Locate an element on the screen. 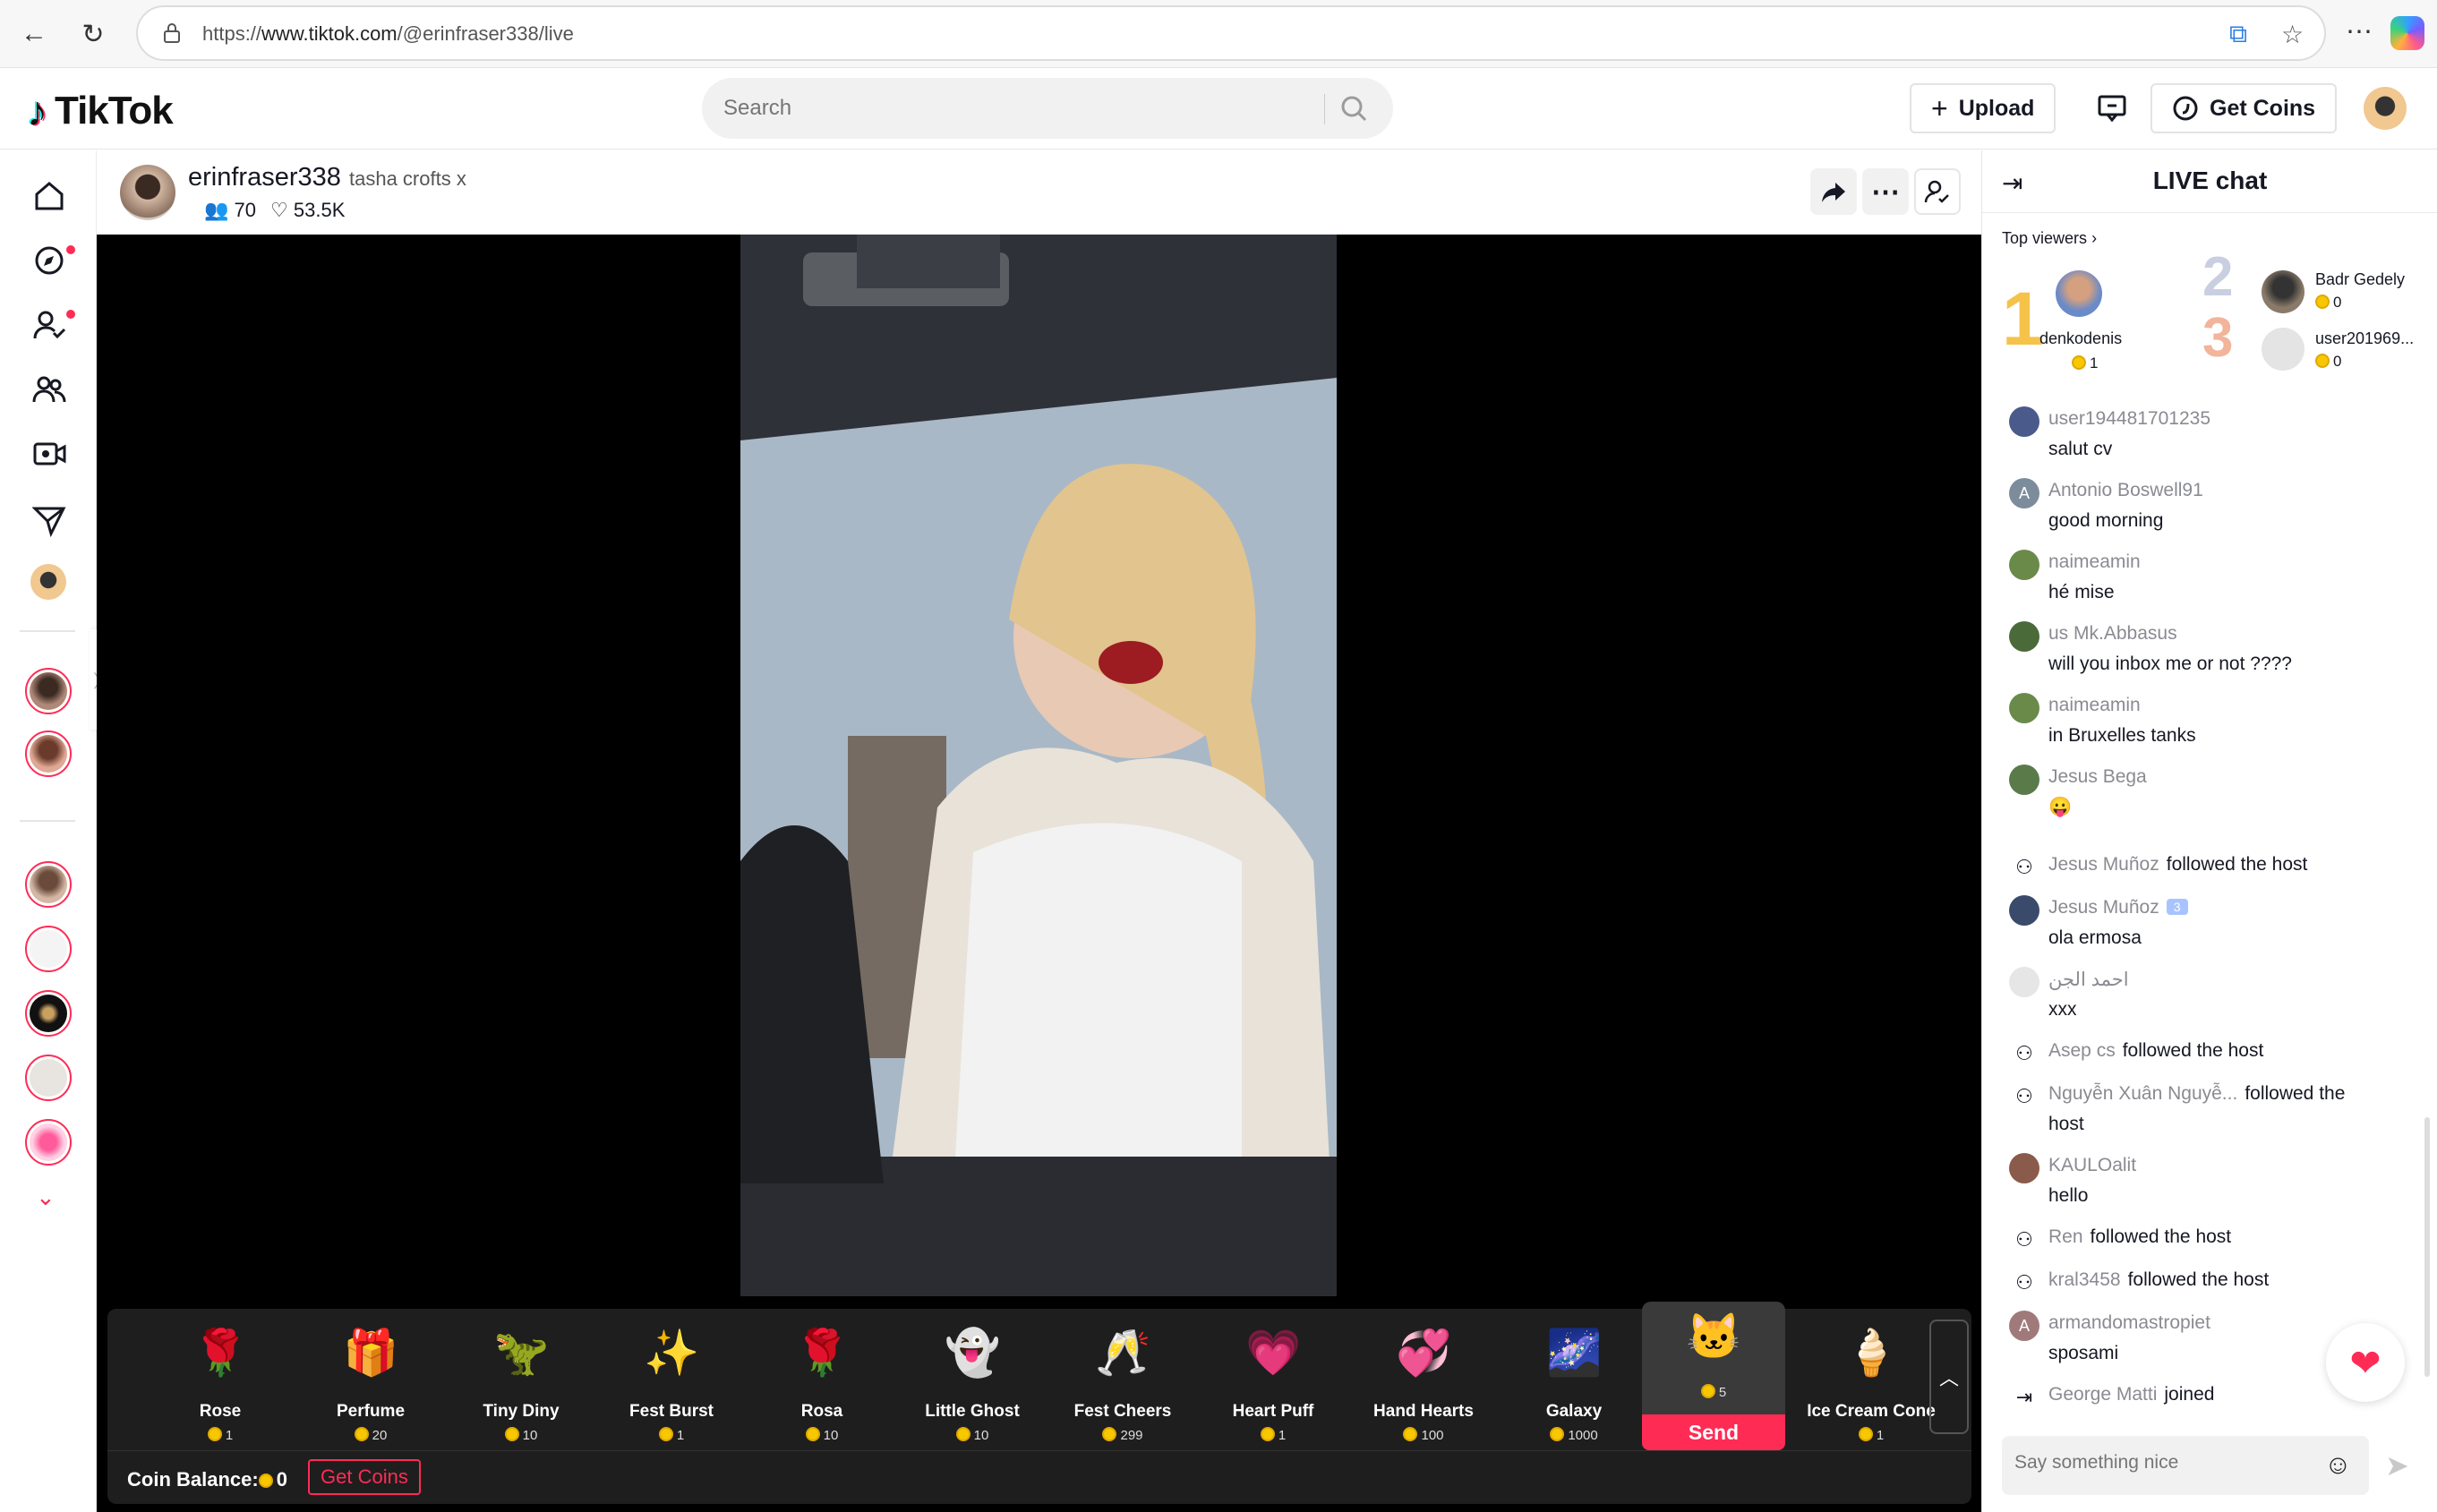 The image size is (2437, 1512). like-heart-button: ❤ is located at coordinates (2365, 1362).